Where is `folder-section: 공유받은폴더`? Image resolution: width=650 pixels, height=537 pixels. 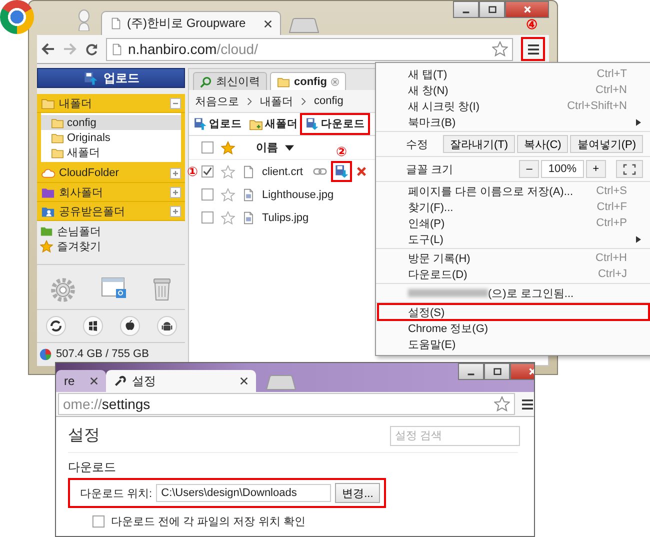 folder-section: 공유받은폴더 is located at coordinates (111, 212).